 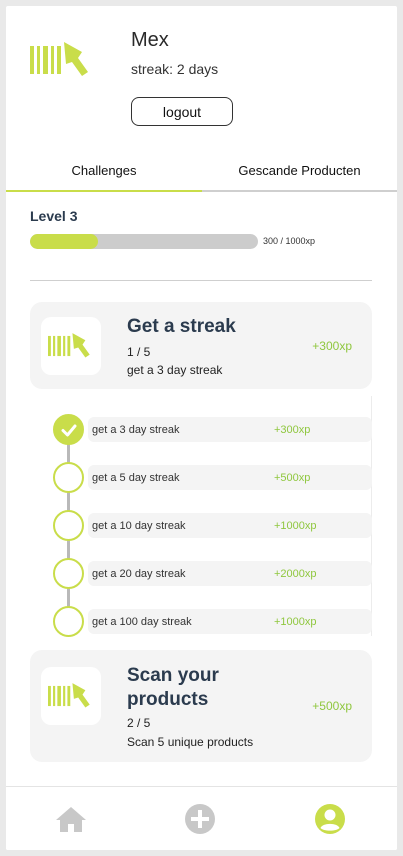 What do you see at coordinates (104, 170) in the screenshot?
I see `tab-challenges: Challenges` at bounding box center [104, 170].